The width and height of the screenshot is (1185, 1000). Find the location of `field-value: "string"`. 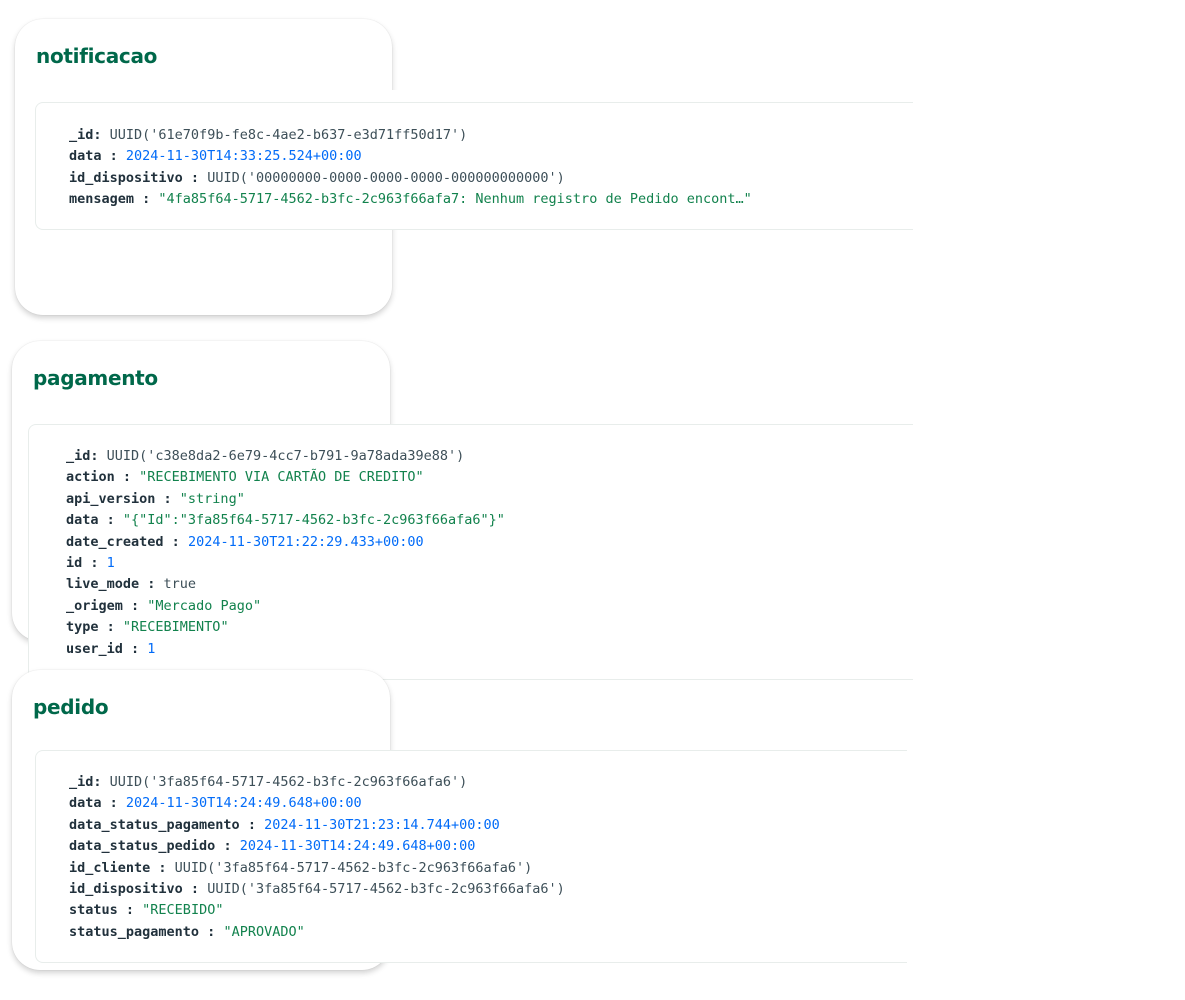

field-value: "string" is located at coordinates (212, 498).